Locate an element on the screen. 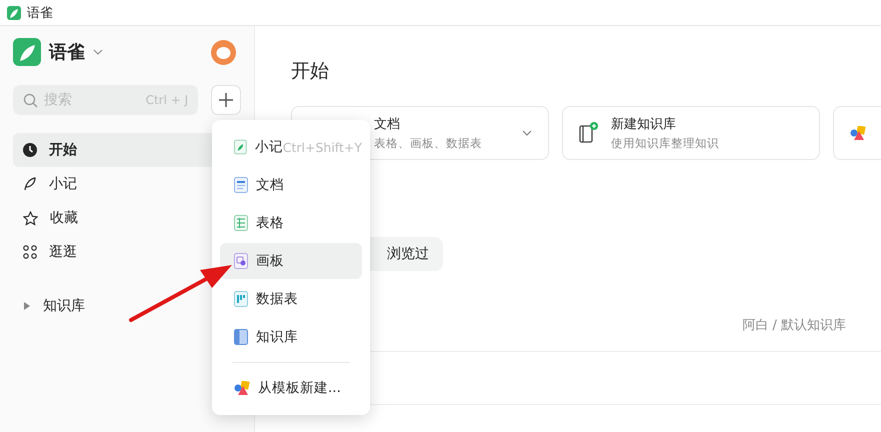 The image size is (881, 432). window-title: 语雀 is located at coordinates (40, 13).